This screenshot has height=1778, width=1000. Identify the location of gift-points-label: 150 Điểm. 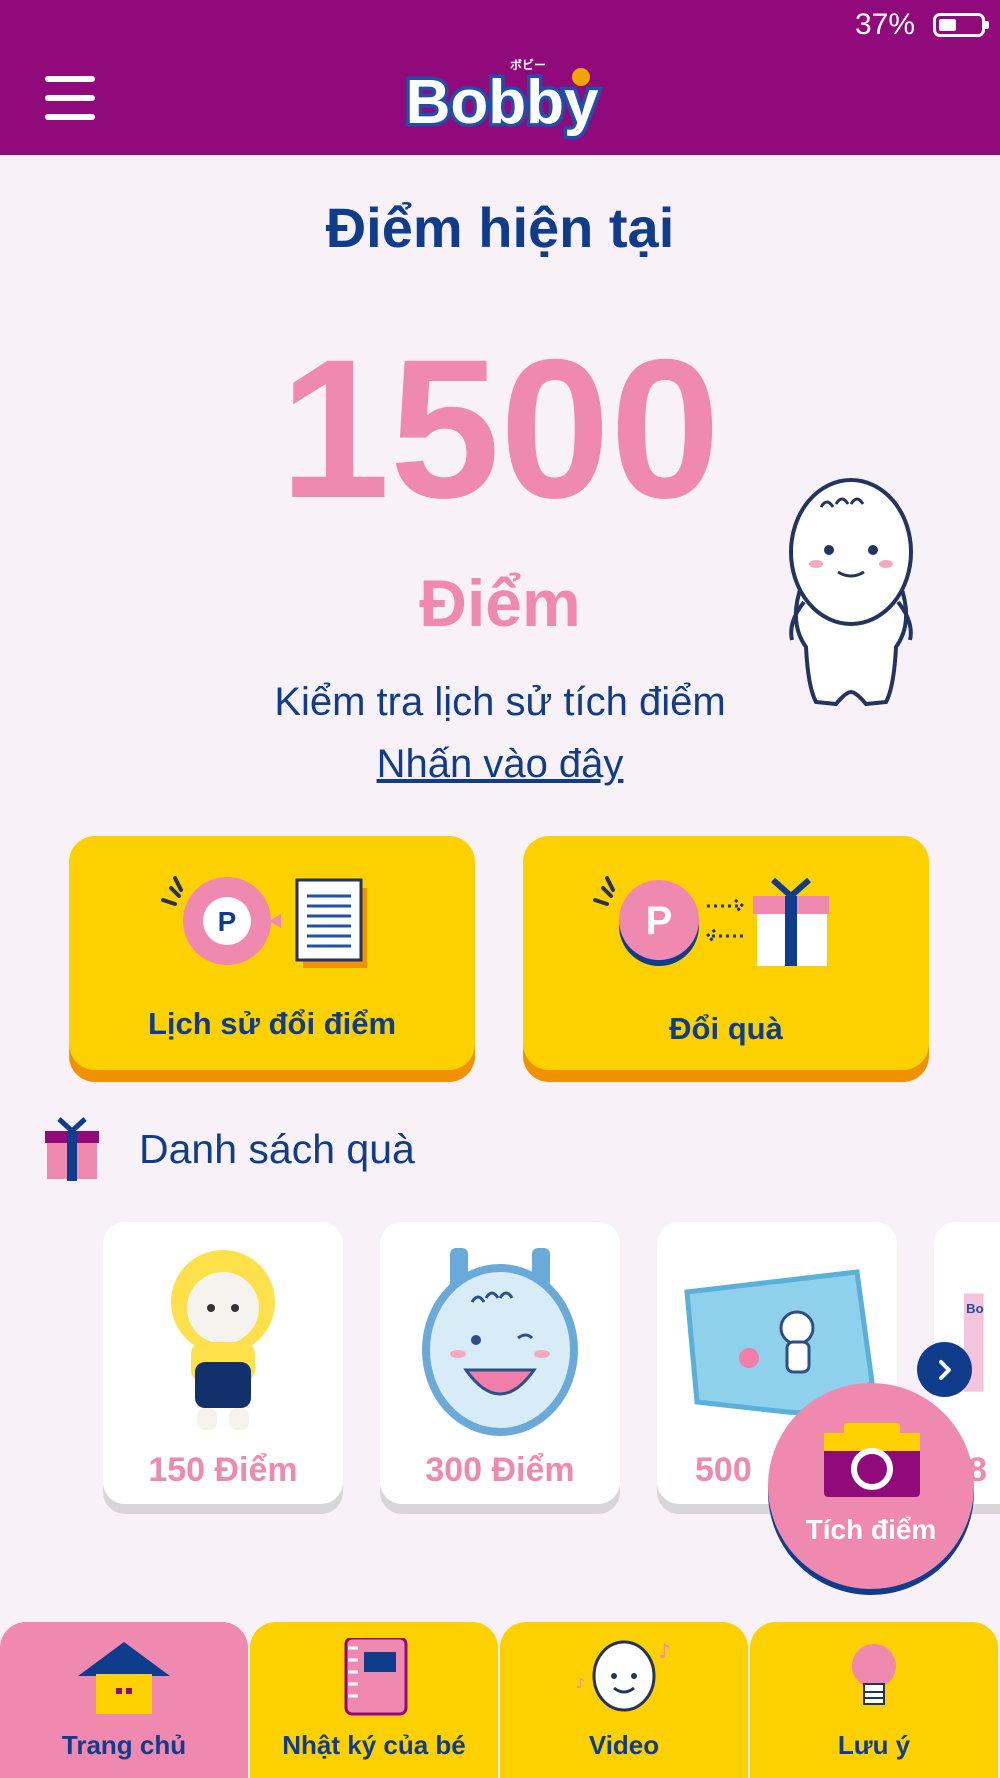
(223, 1470).